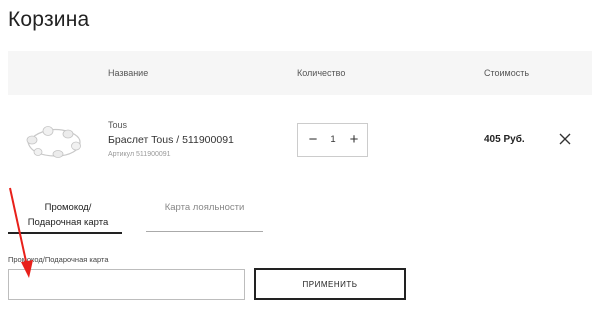 Image resolution: width=600 pixels, height=314 pixels. What do you see at coordinates (204, 231) in the screenshot?
I see `tab-loyalty-underline` at bounding box center [204, 231].